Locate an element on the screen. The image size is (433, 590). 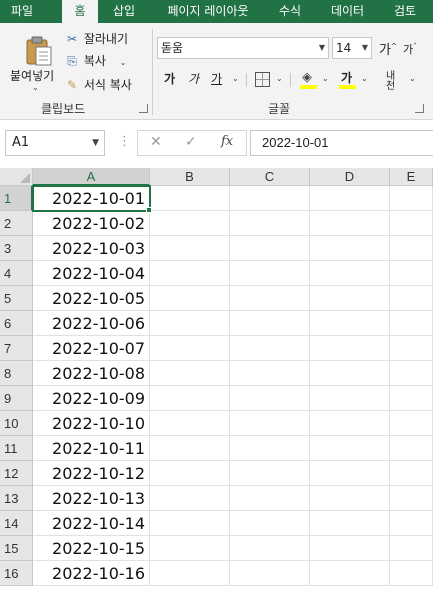
tab-data: 데이터 is located at coordinates (347, 11).